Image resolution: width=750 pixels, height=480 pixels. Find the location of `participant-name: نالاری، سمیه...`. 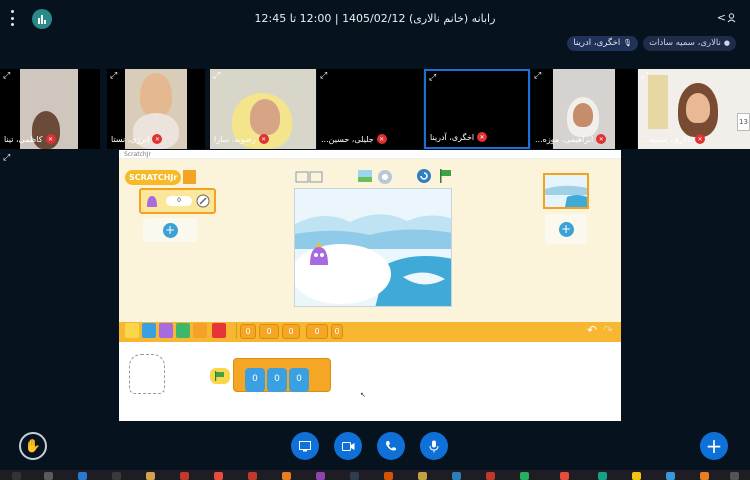

participant-name: نالاری، سمیه... is located at coordinates (667, 139).